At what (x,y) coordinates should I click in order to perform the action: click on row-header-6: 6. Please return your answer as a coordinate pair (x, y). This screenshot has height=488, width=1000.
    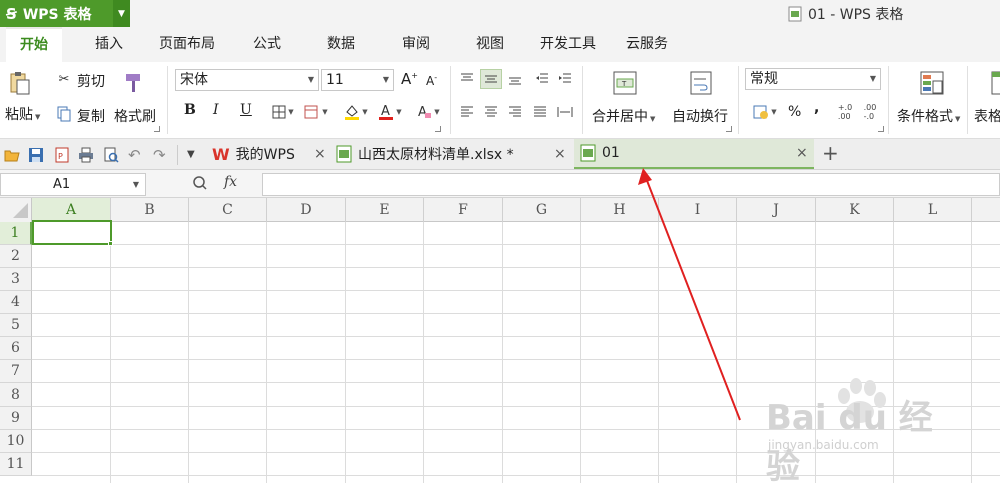
    Looking at the image, I should click on (16, 348).